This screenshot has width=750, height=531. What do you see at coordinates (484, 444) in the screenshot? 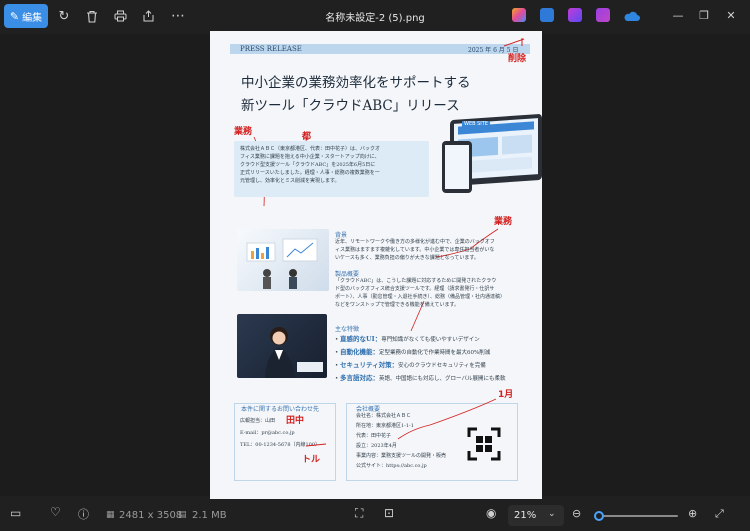
I see `qr-code-icon` at bounding box center [484, 444].